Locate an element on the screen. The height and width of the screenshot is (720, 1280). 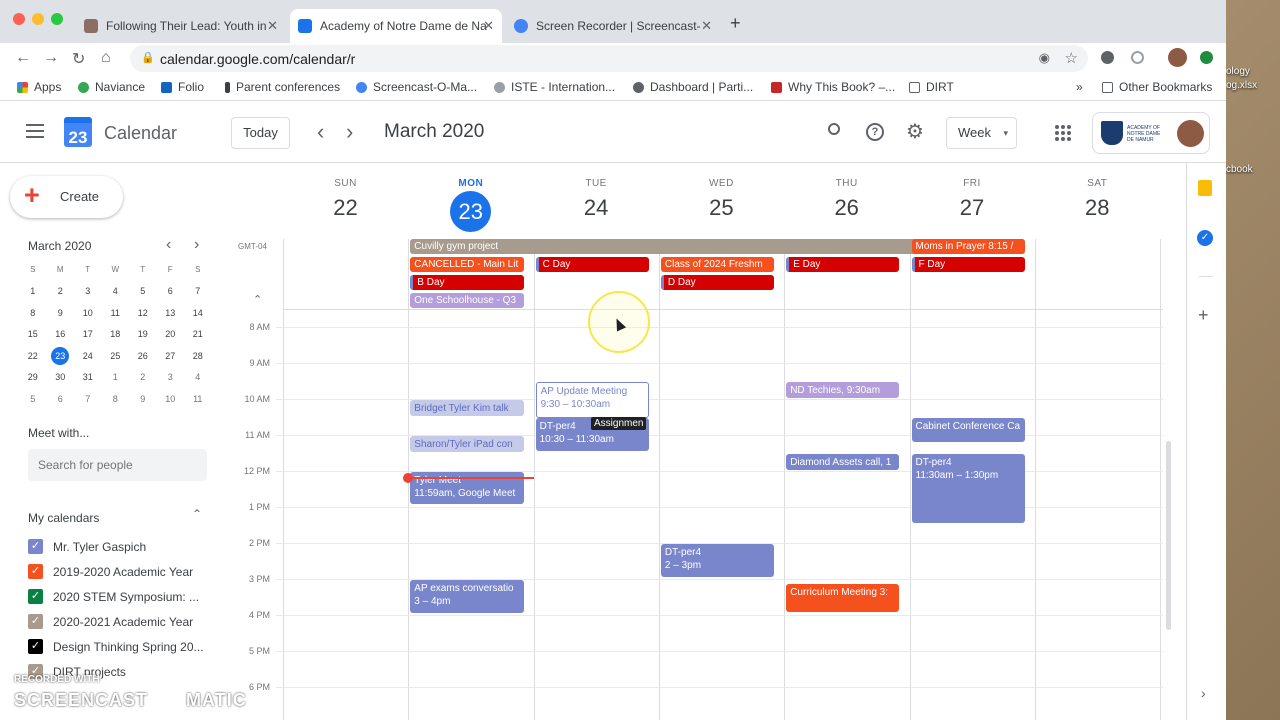
mini-day: 12 is located at coordinates (143, 313).